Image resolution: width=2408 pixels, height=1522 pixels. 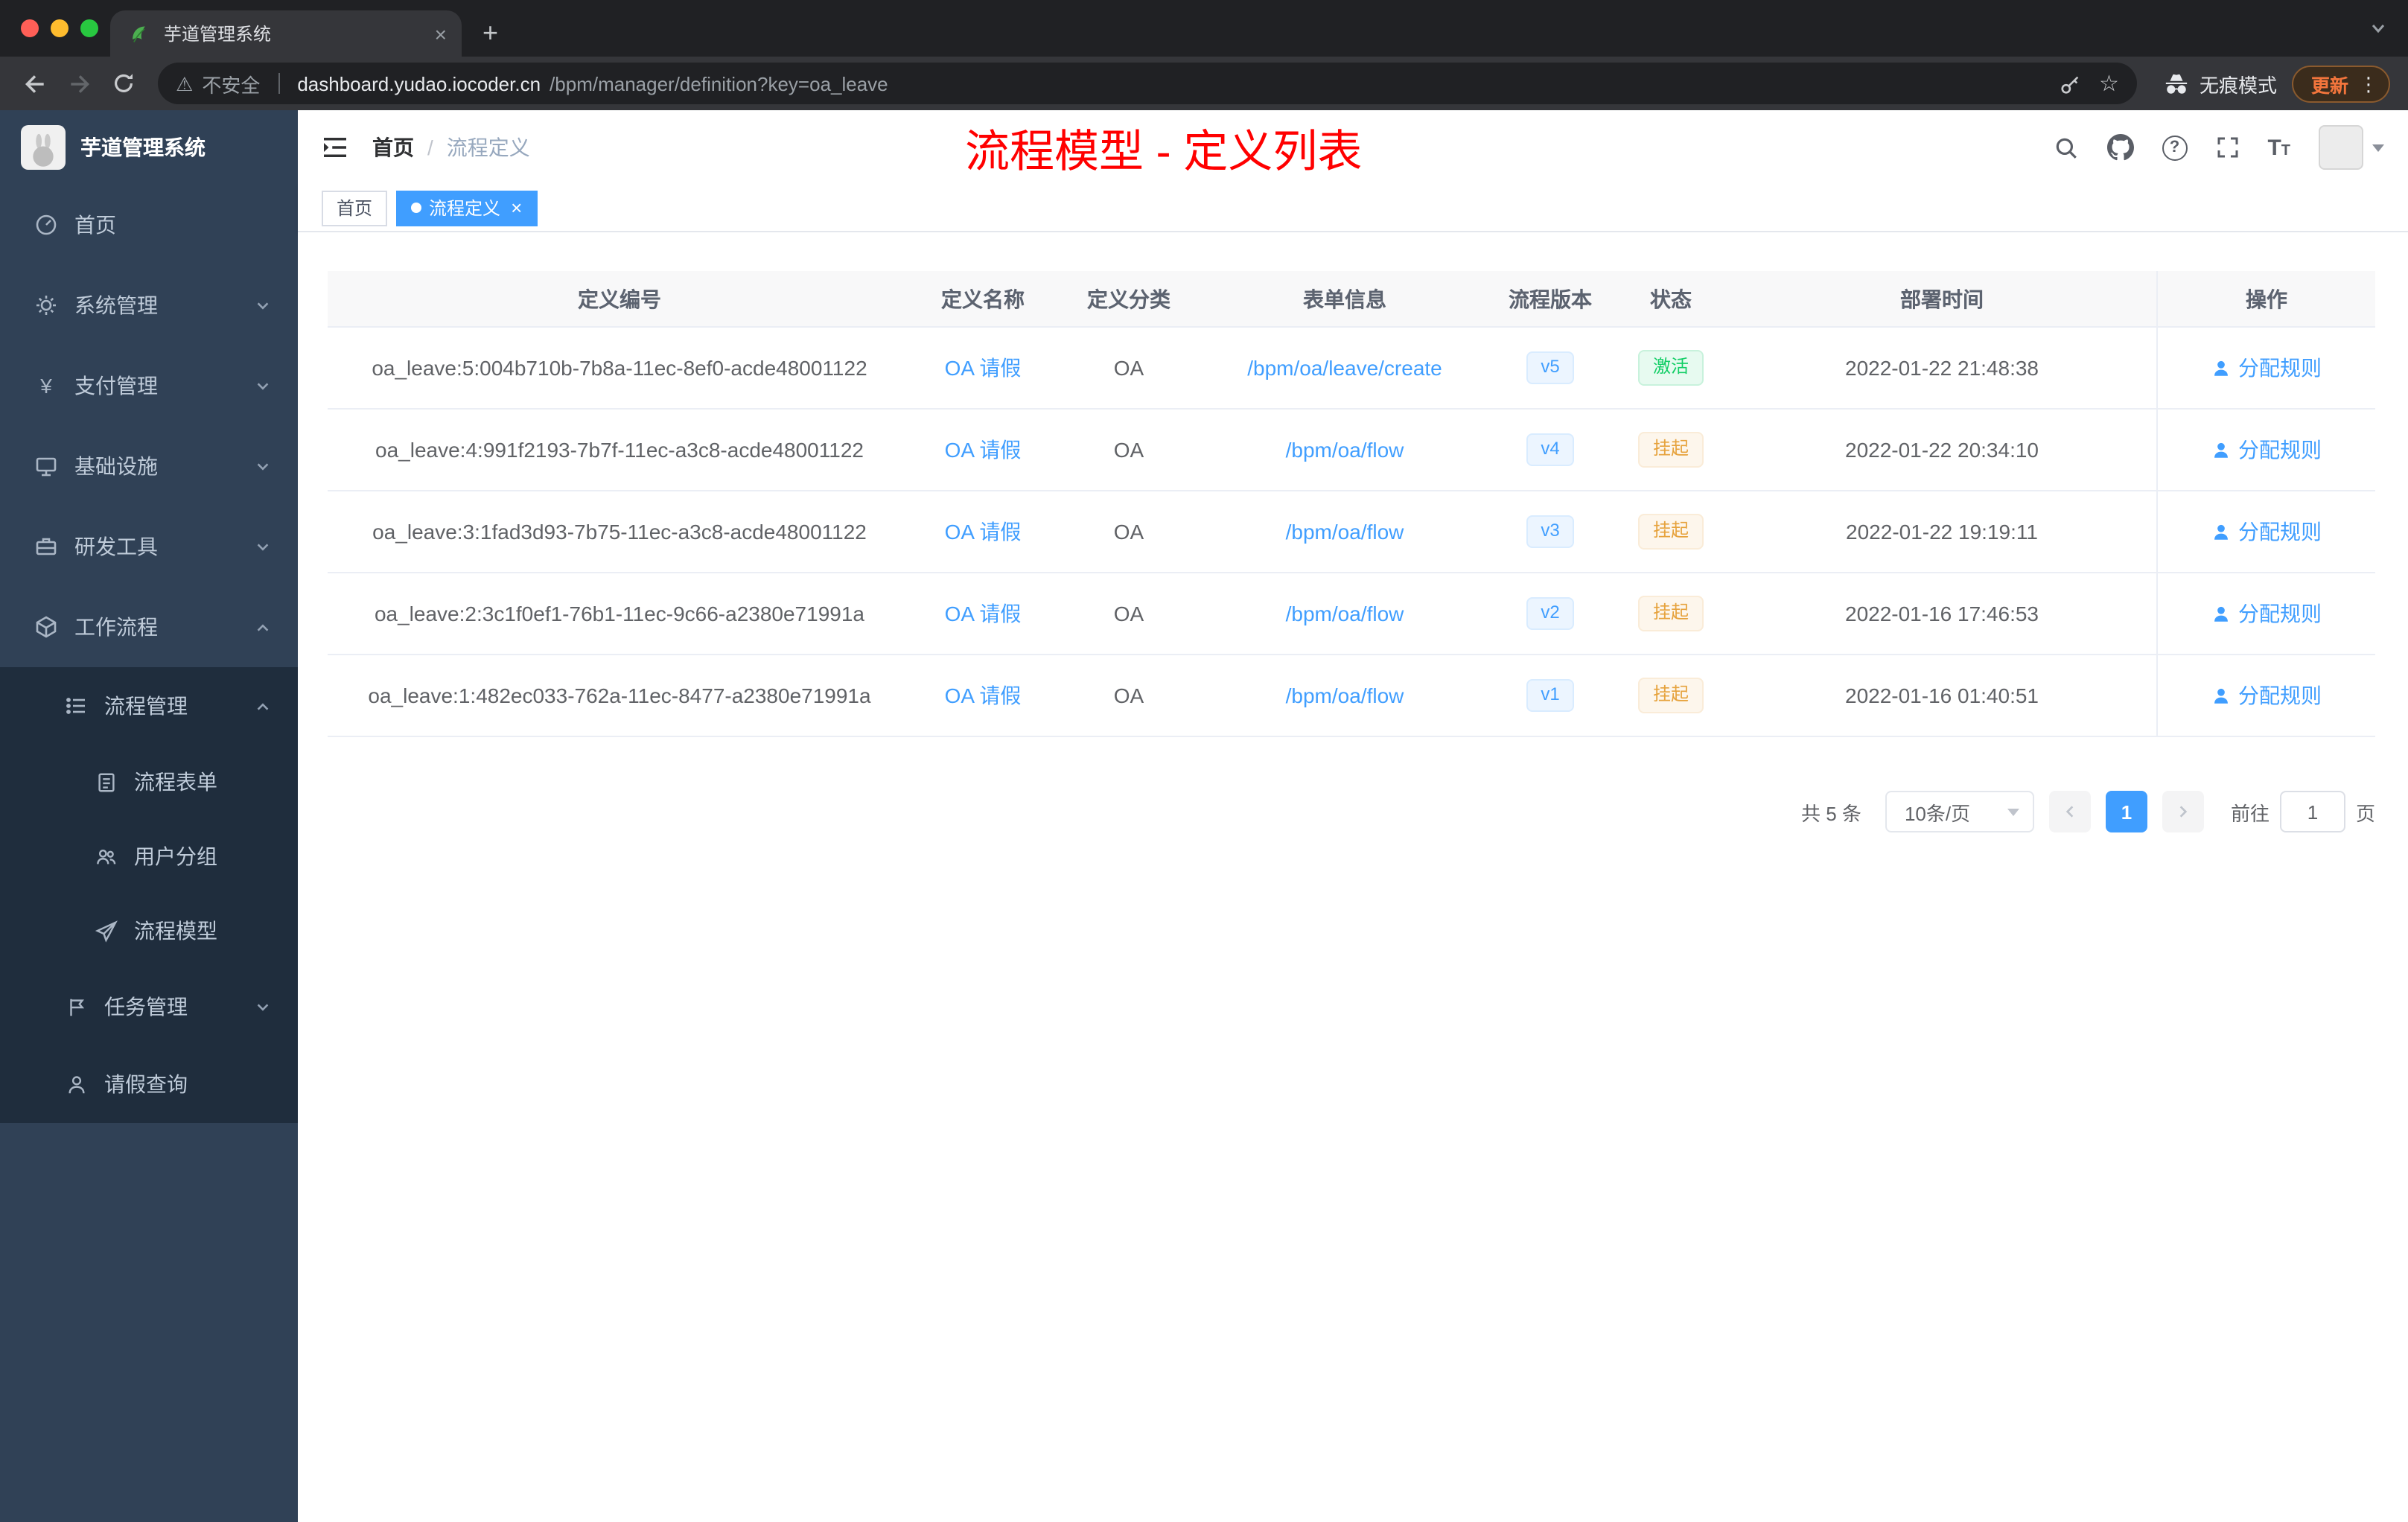 I want to click on next-page-button, so click(x=2183, y=811).